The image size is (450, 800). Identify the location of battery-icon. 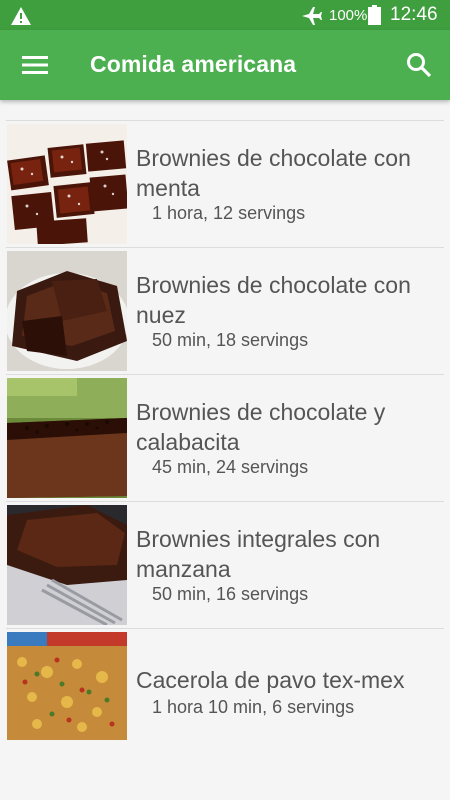
(374, 15).